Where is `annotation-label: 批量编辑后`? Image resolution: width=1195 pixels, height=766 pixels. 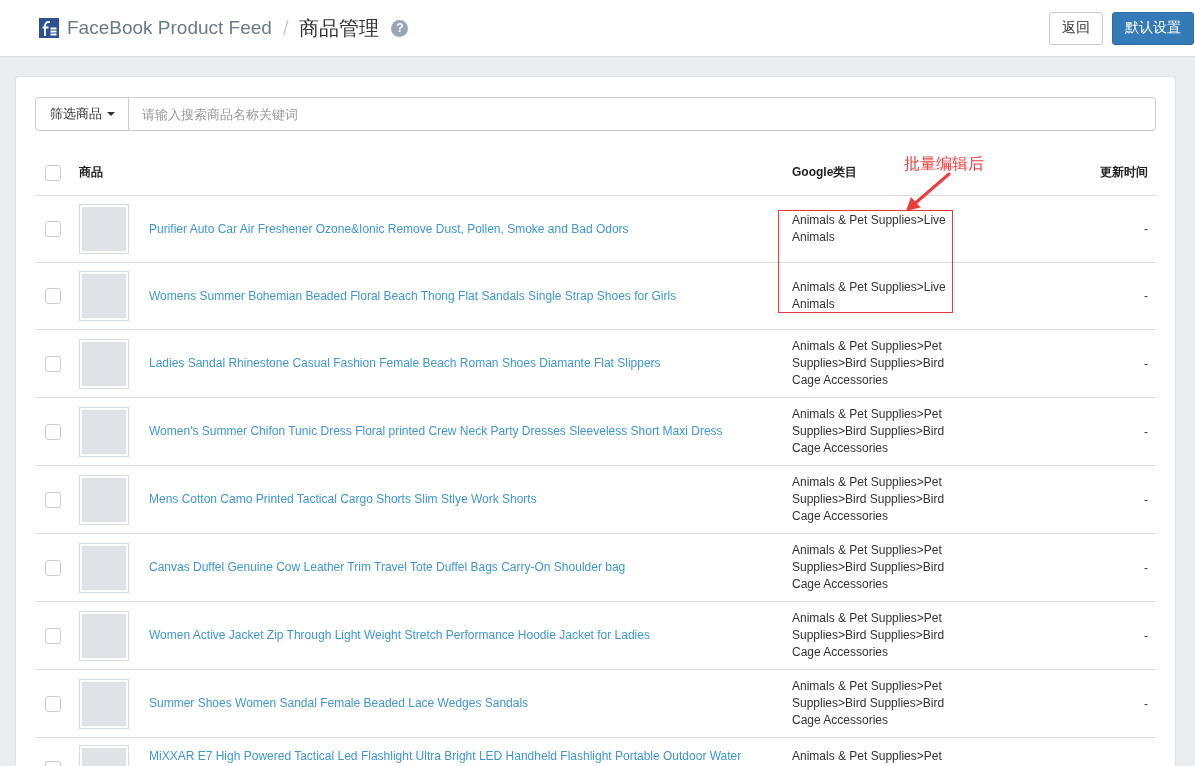 annotation-label: 批量编辑后 is located at coordinates (944, 164).